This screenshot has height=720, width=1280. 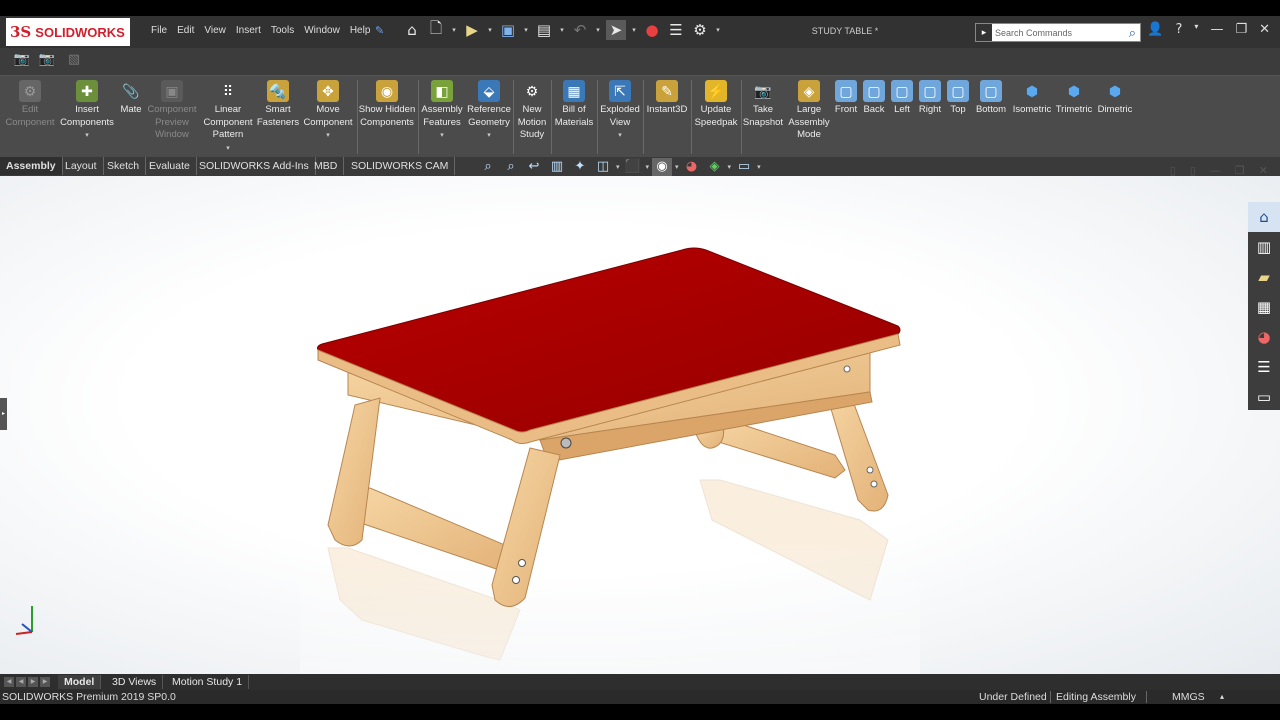 What do you see at coordinates (616, 30) in the screenshot?
I see `select-icon: ➤` at bounding box center [616, 30].